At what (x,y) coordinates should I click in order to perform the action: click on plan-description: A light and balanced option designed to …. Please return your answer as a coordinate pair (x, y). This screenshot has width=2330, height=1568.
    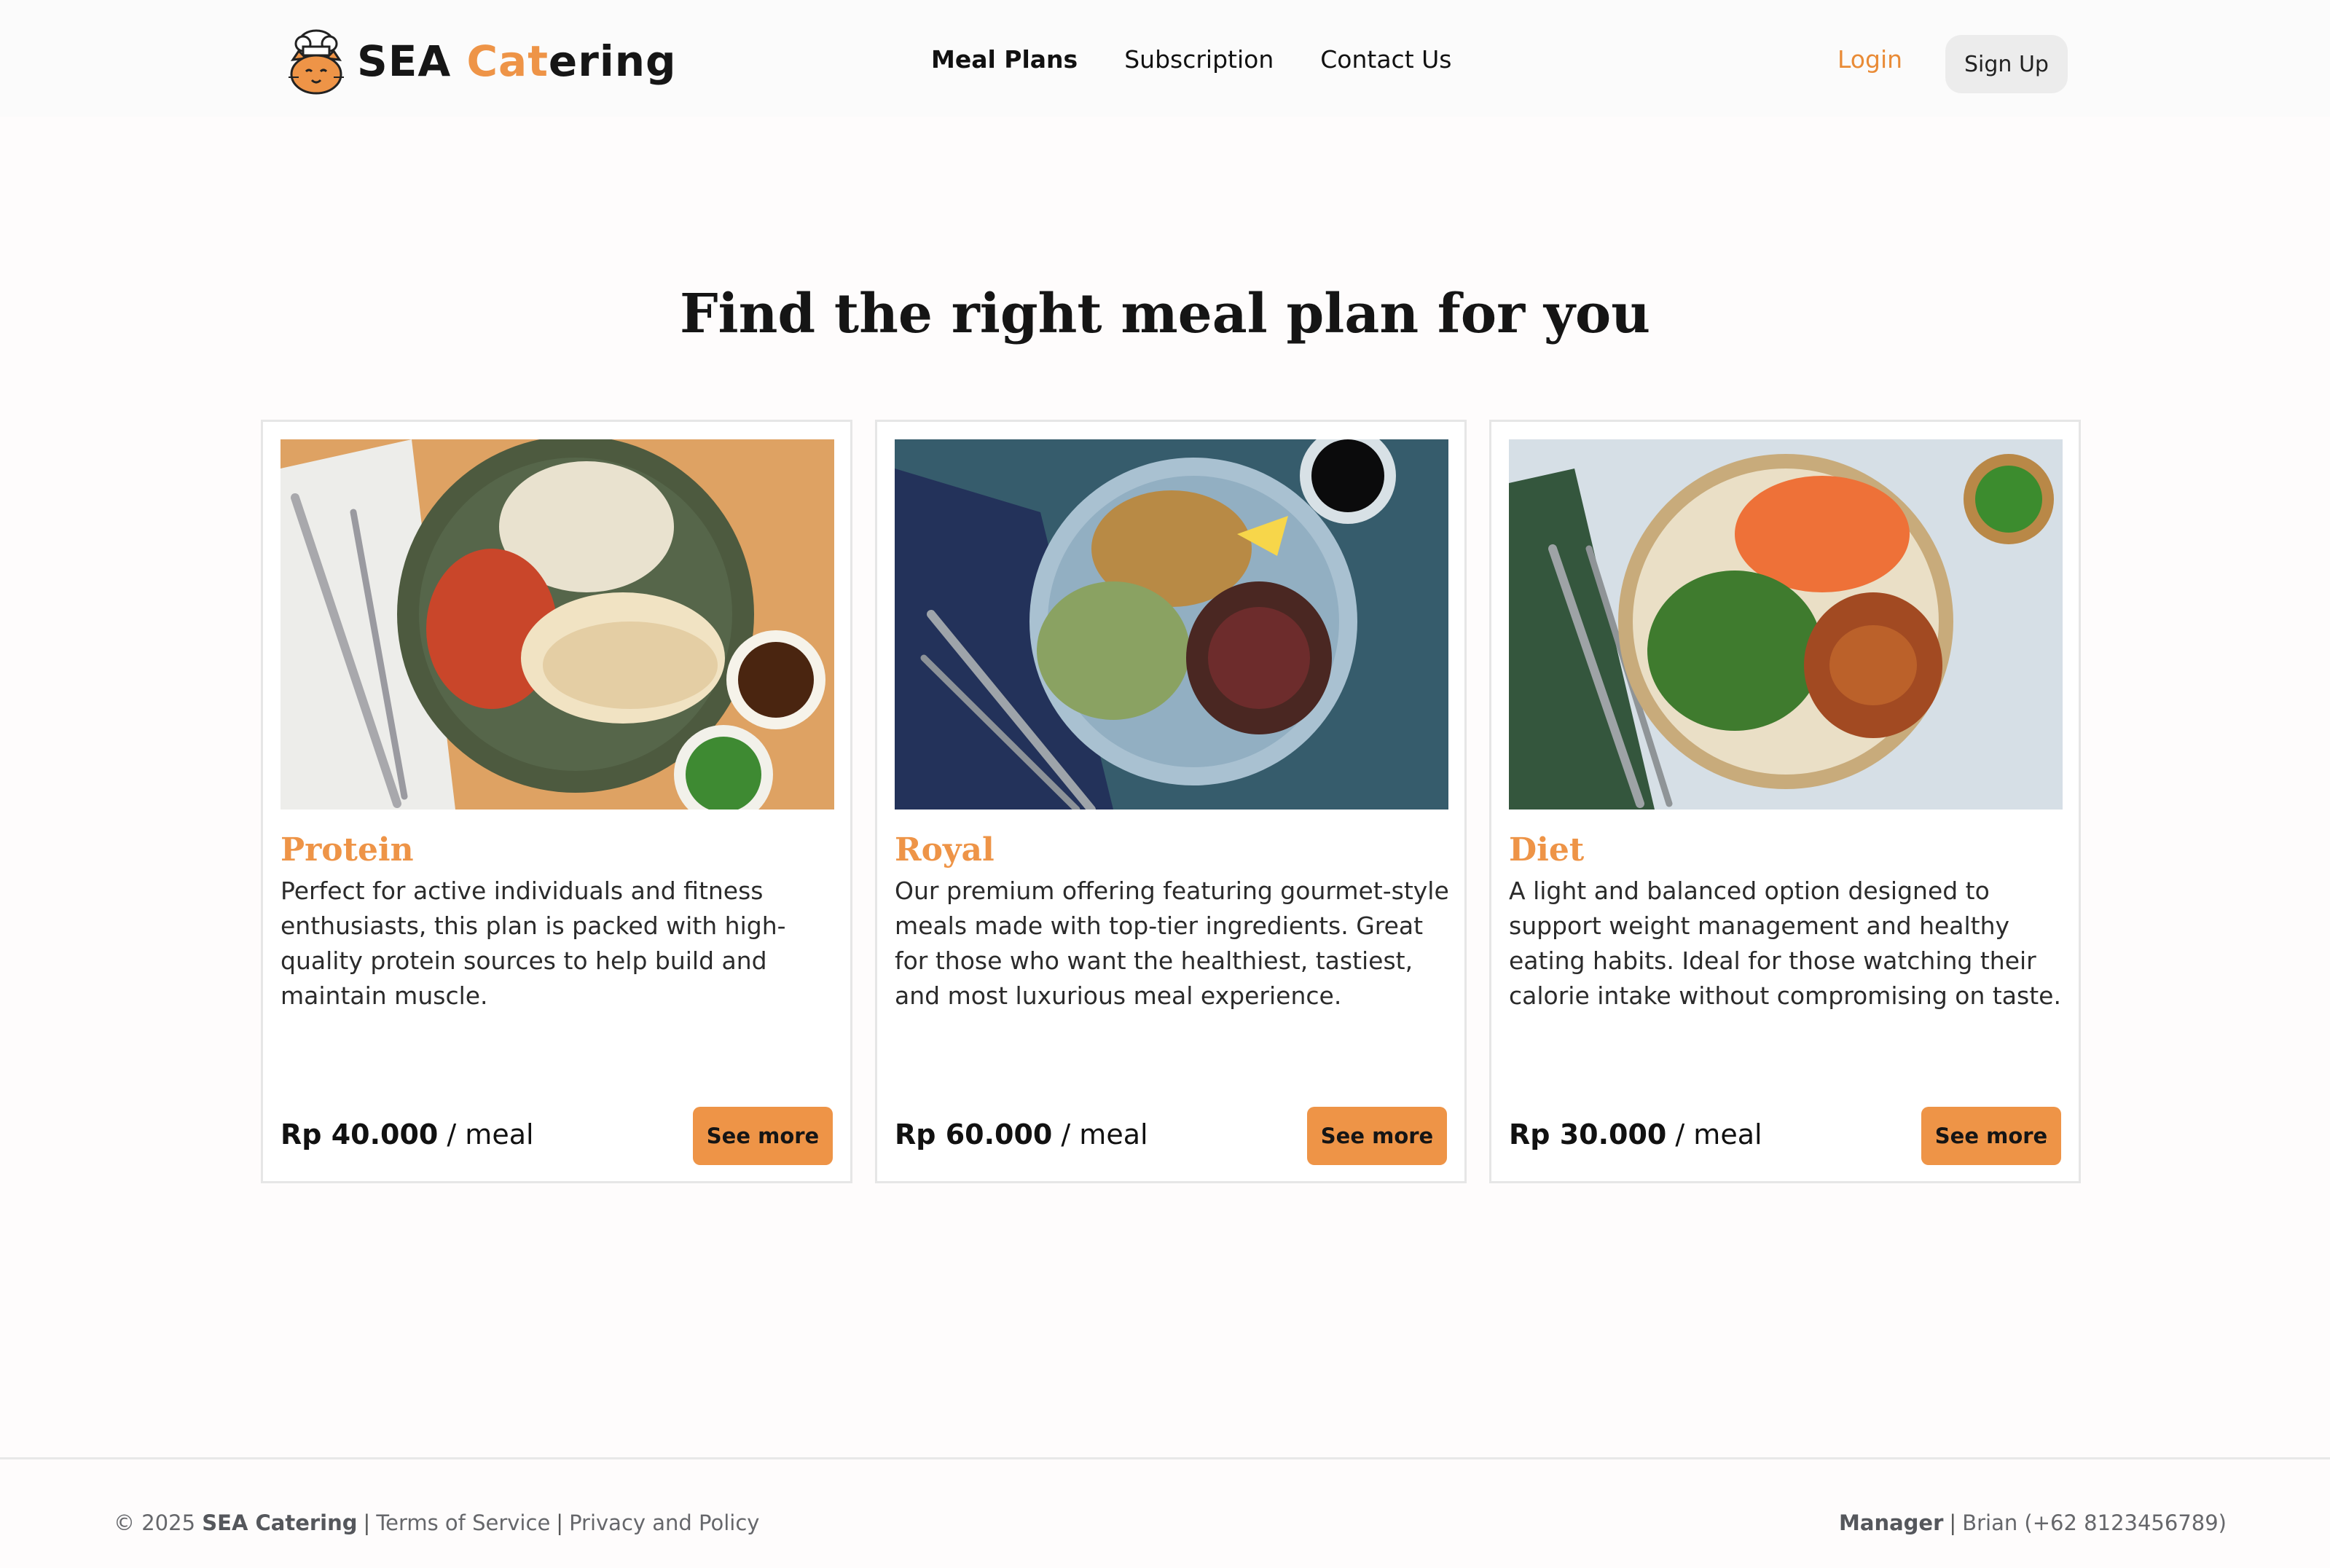
    Looking at the image, I should click on (1785, 943).